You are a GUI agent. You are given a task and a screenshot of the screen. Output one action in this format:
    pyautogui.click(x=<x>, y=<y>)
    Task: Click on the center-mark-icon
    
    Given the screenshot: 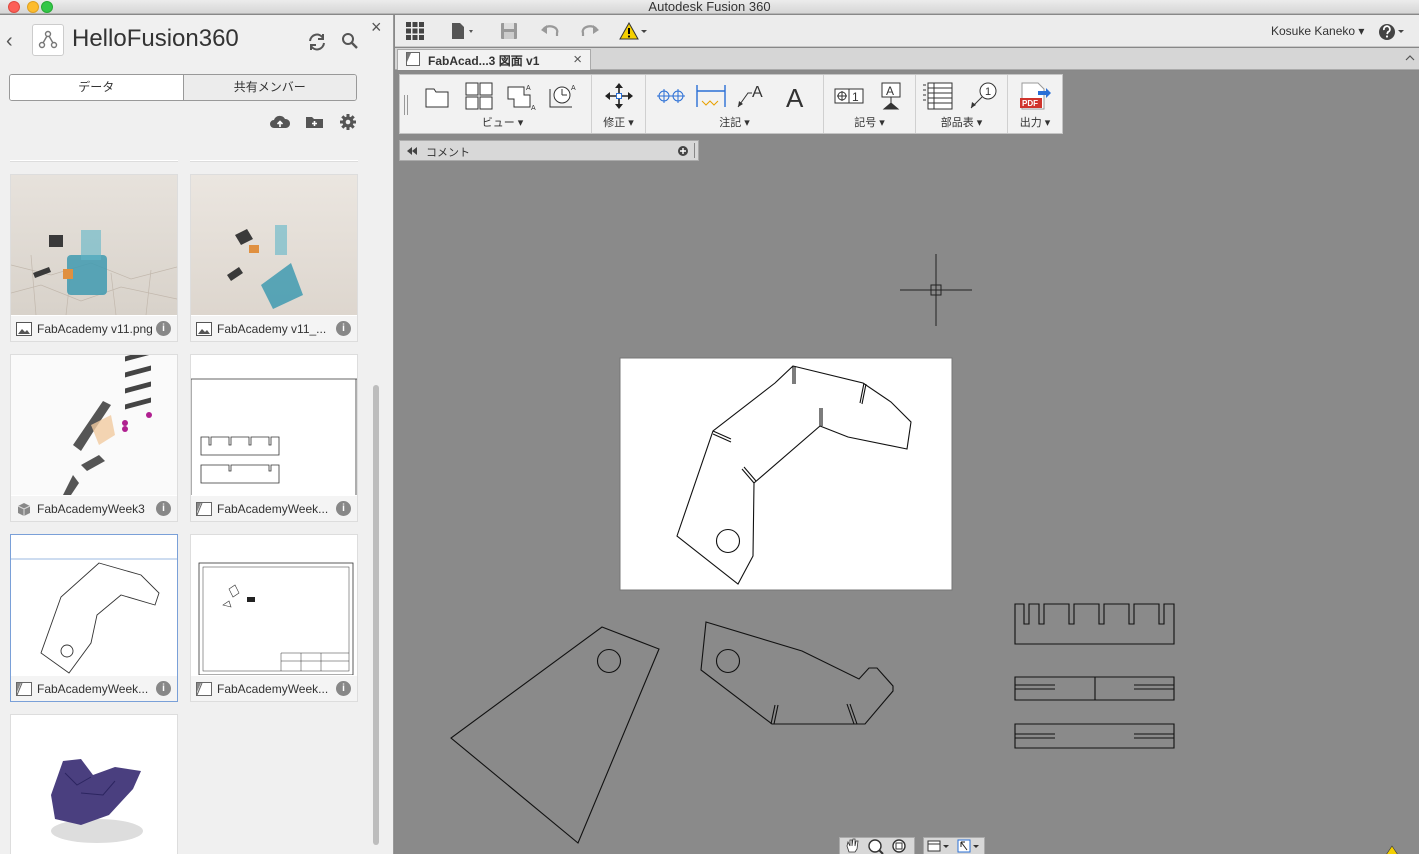 What is the action you would take?
    pyautogui.click(x=671, y=96)
    